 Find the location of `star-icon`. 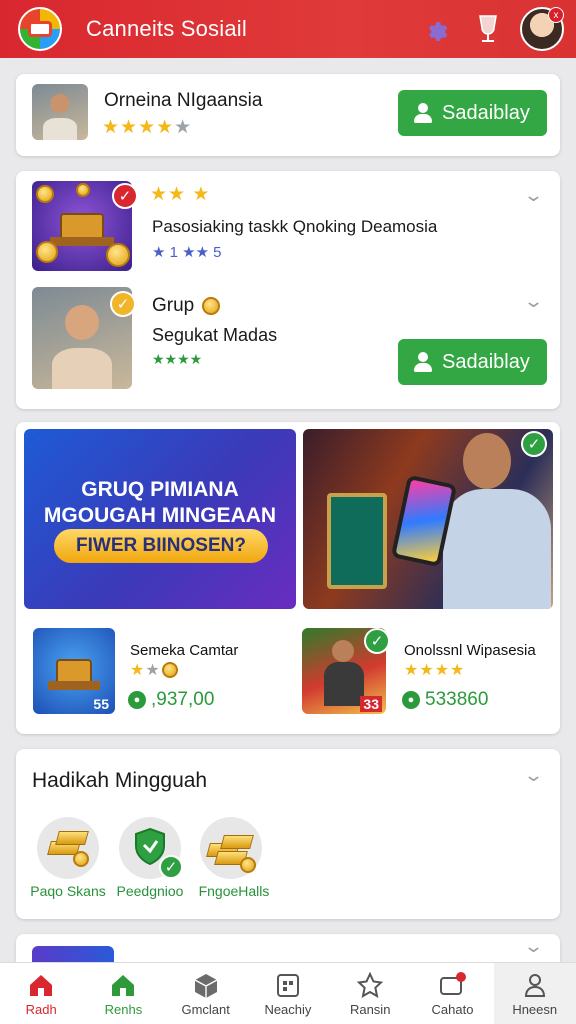

star-icon is located at coordinates (370, 984).